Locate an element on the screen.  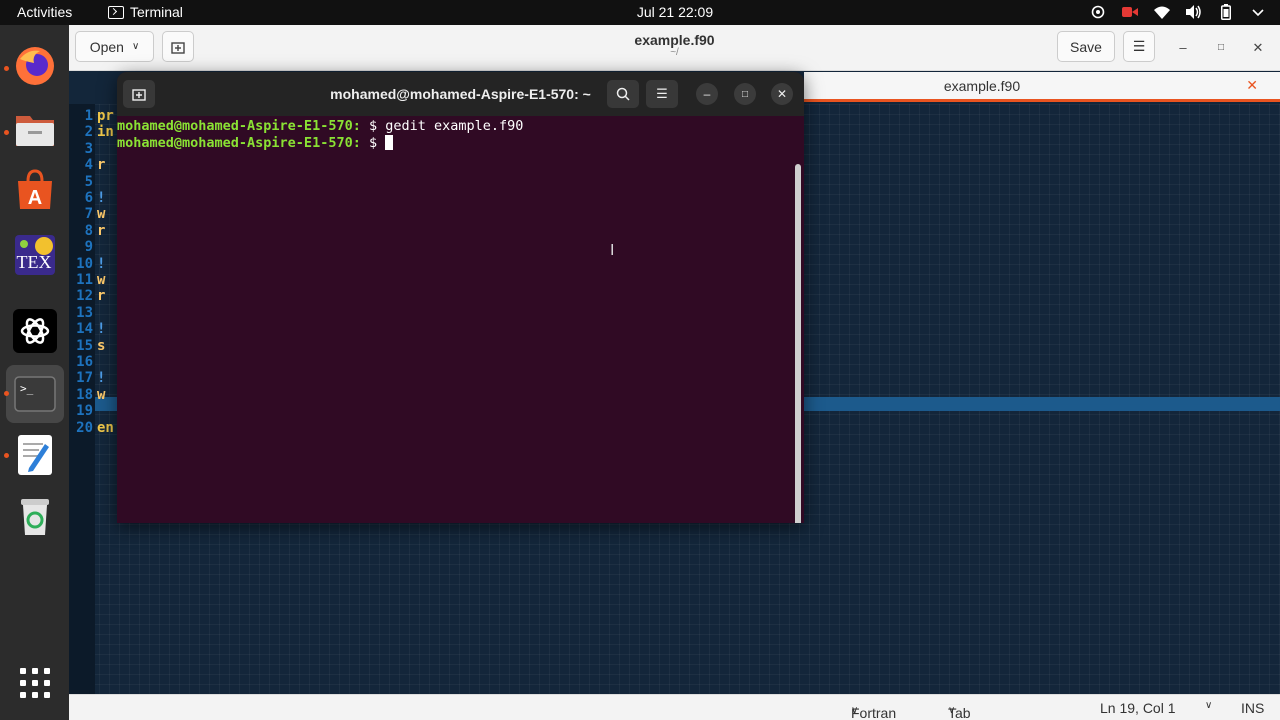
command-text: $ is located at coordinates (373, 143).